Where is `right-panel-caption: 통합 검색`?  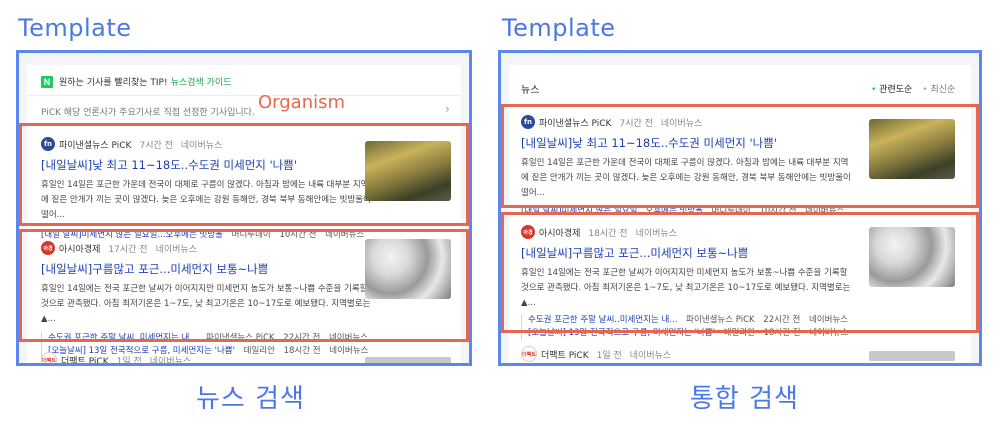
right-panel-caption: 통합 검색 is located at coordinates (744, 399).